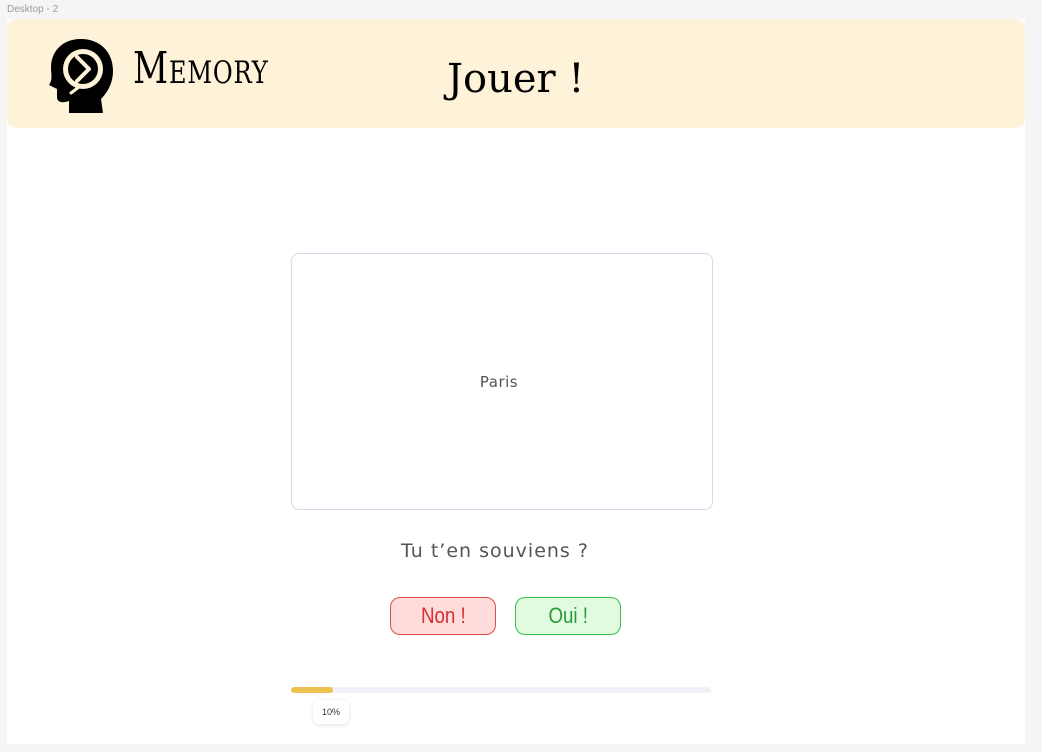 Image resolution: width=1042 pixels, height=752 pixels. Describe the element at coordinates (33, 9) in the screenshot. I see `frame-label: Desktop - 2` at that location.